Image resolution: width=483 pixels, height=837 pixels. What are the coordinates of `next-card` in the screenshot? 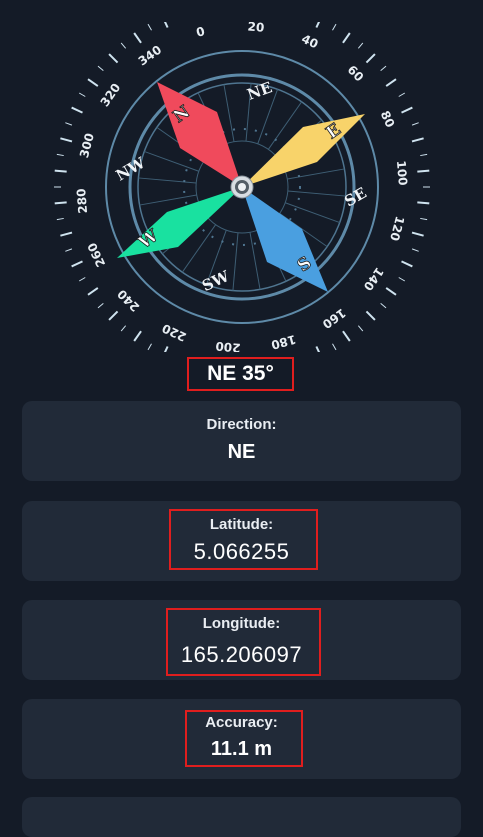 It's located at (241, 817).